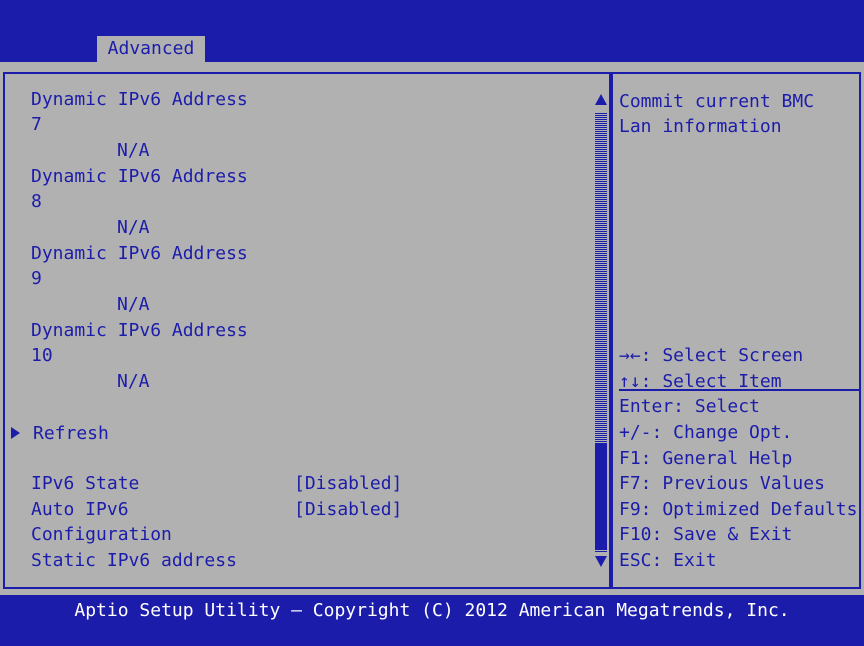 This screenshot has height=646, width=864. What do you see at coordinates (738, 509) in the screenshot?
I see `key-hint-optimized-defaults: F9: Optimized Defaults` at bounding box center [738, 509].